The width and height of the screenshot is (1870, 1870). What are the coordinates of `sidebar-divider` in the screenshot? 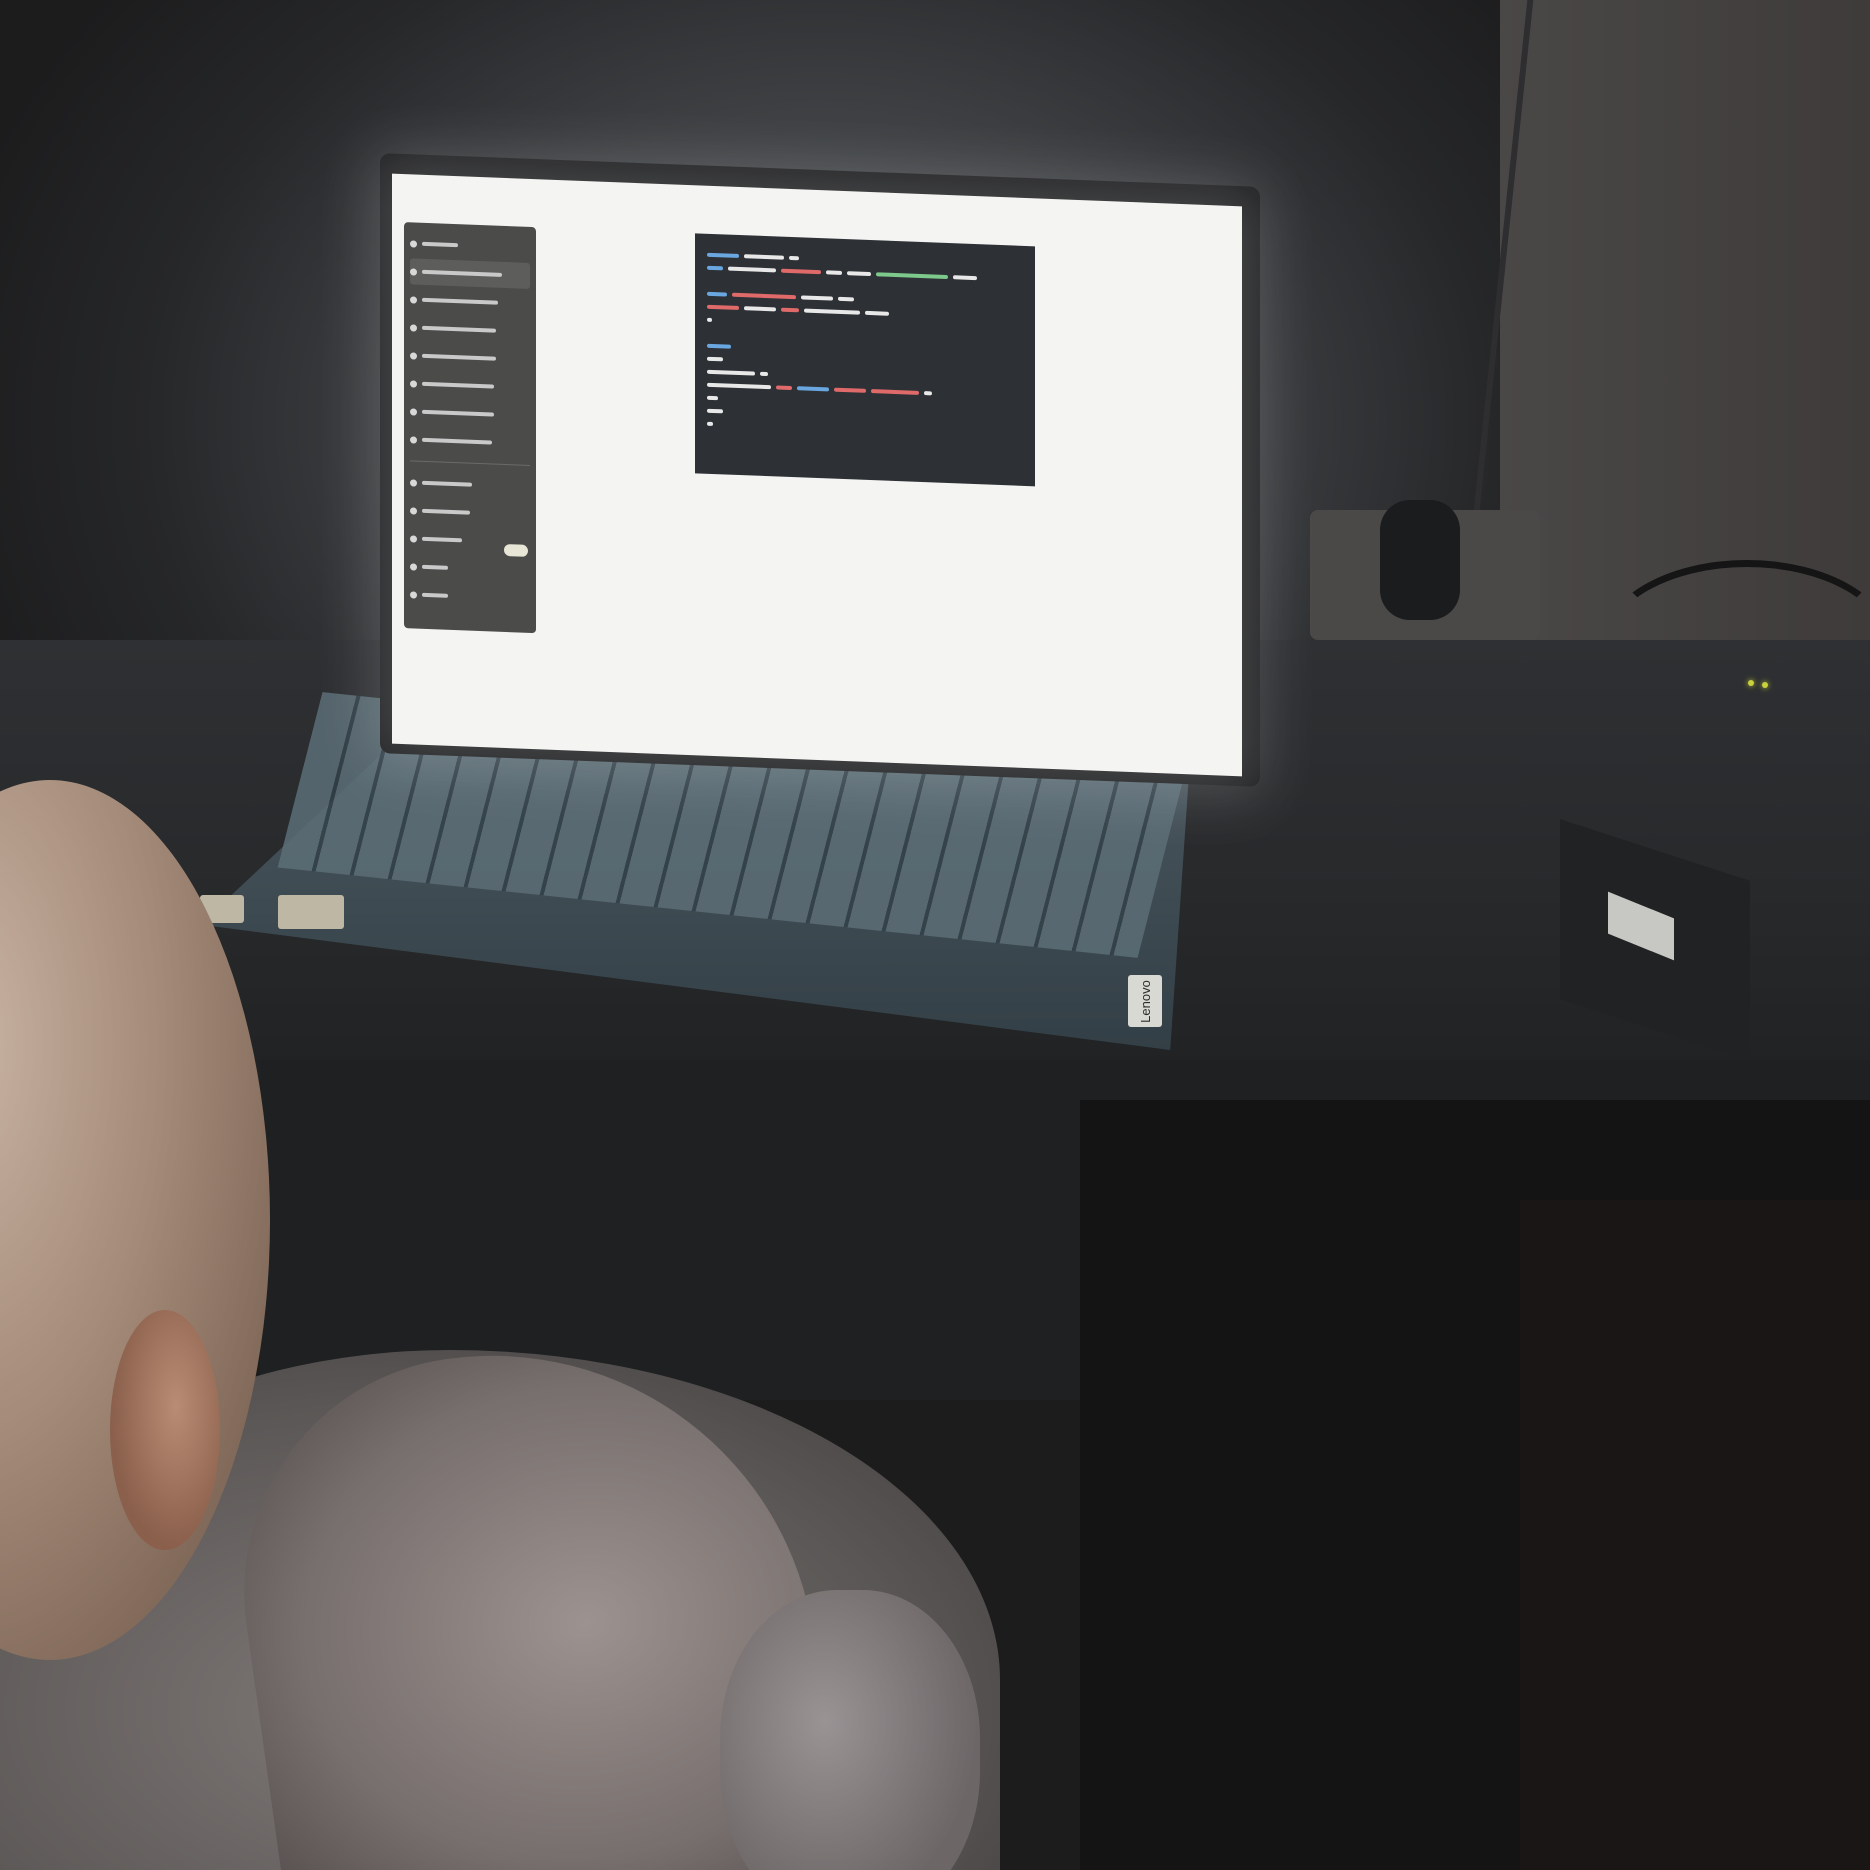 It's located at (470, 463).